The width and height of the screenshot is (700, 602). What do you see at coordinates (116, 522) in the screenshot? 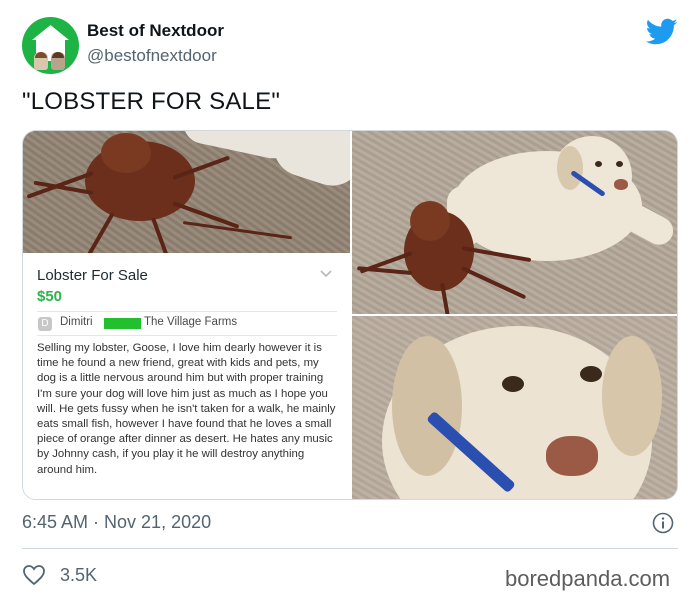
I see `tweet-timestamp: 6:45 AM · Nov 21, 2020` at bounding box center [116, 522].